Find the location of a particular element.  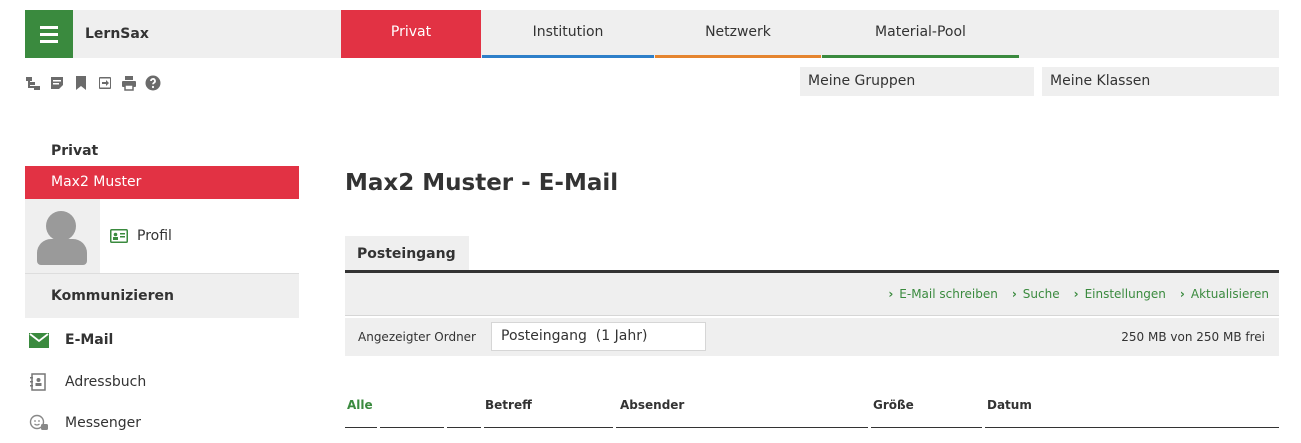

column-size: Größe is located at coordinates (893, 405).